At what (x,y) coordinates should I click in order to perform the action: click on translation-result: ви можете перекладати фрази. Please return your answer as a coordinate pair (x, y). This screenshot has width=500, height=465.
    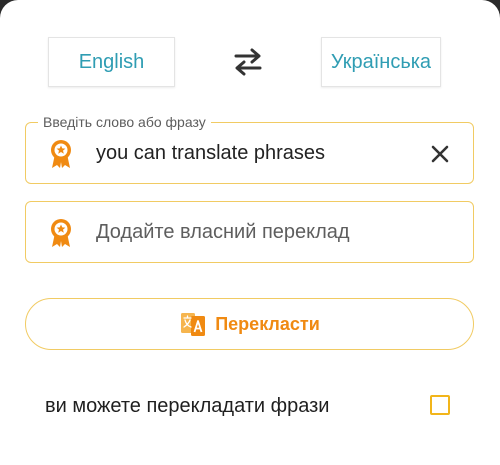
    Looking at the image, I should click on (187, 406).